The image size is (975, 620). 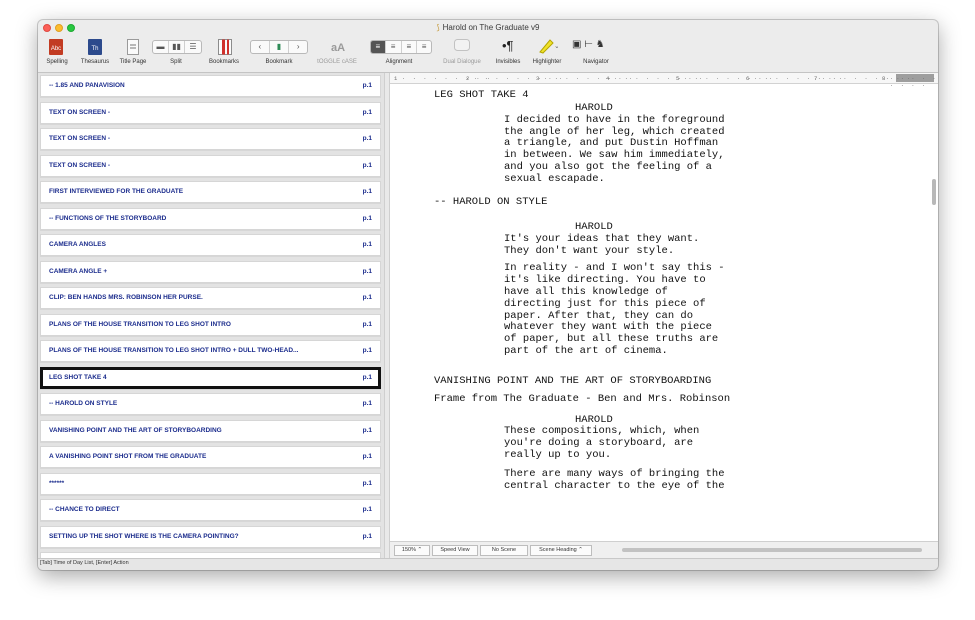 What do you see at coordinates (410, 47) in the screenshot?
I see `align-right-icon: ≡` at bounding box center [410, 47].